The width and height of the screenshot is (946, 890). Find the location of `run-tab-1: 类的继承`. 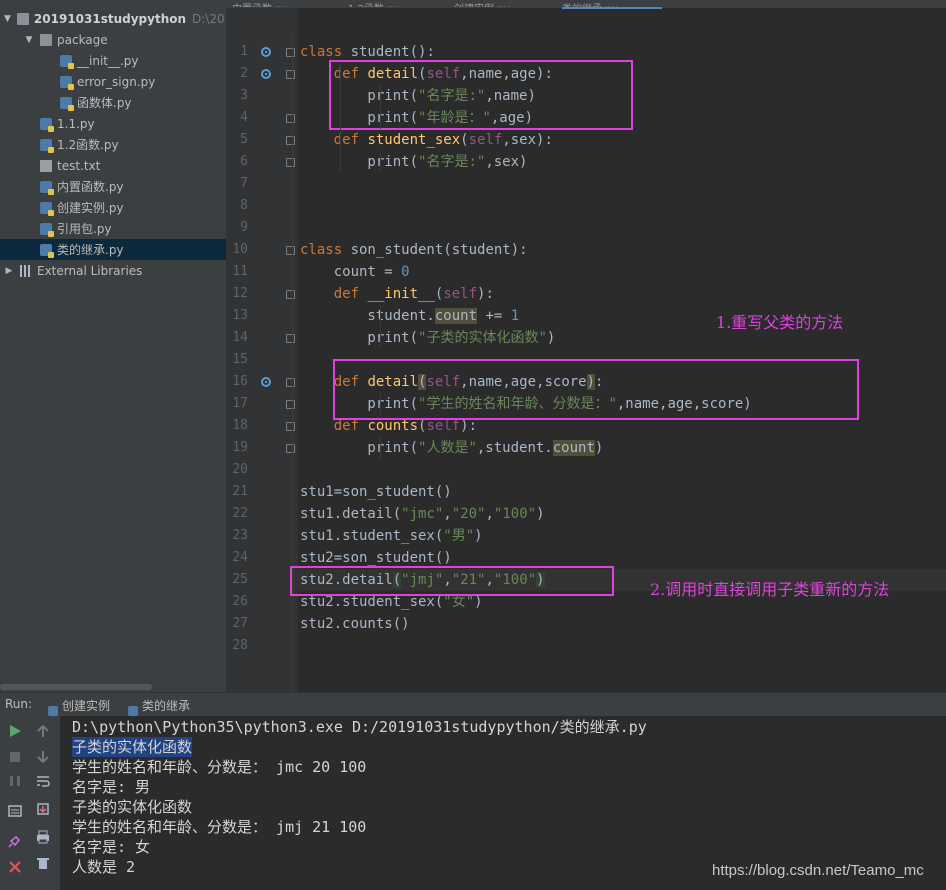

run-tab-1: 类的继承 is located at coordinates (159, 706).